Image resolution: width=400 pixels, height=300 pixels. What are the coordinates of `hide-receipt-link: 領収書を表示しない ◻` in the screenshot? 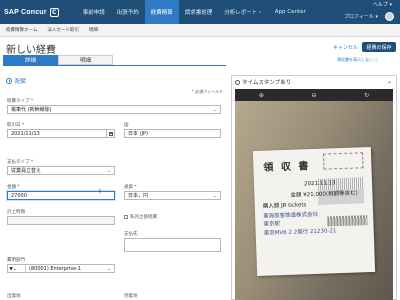 It's located at (357, 60).